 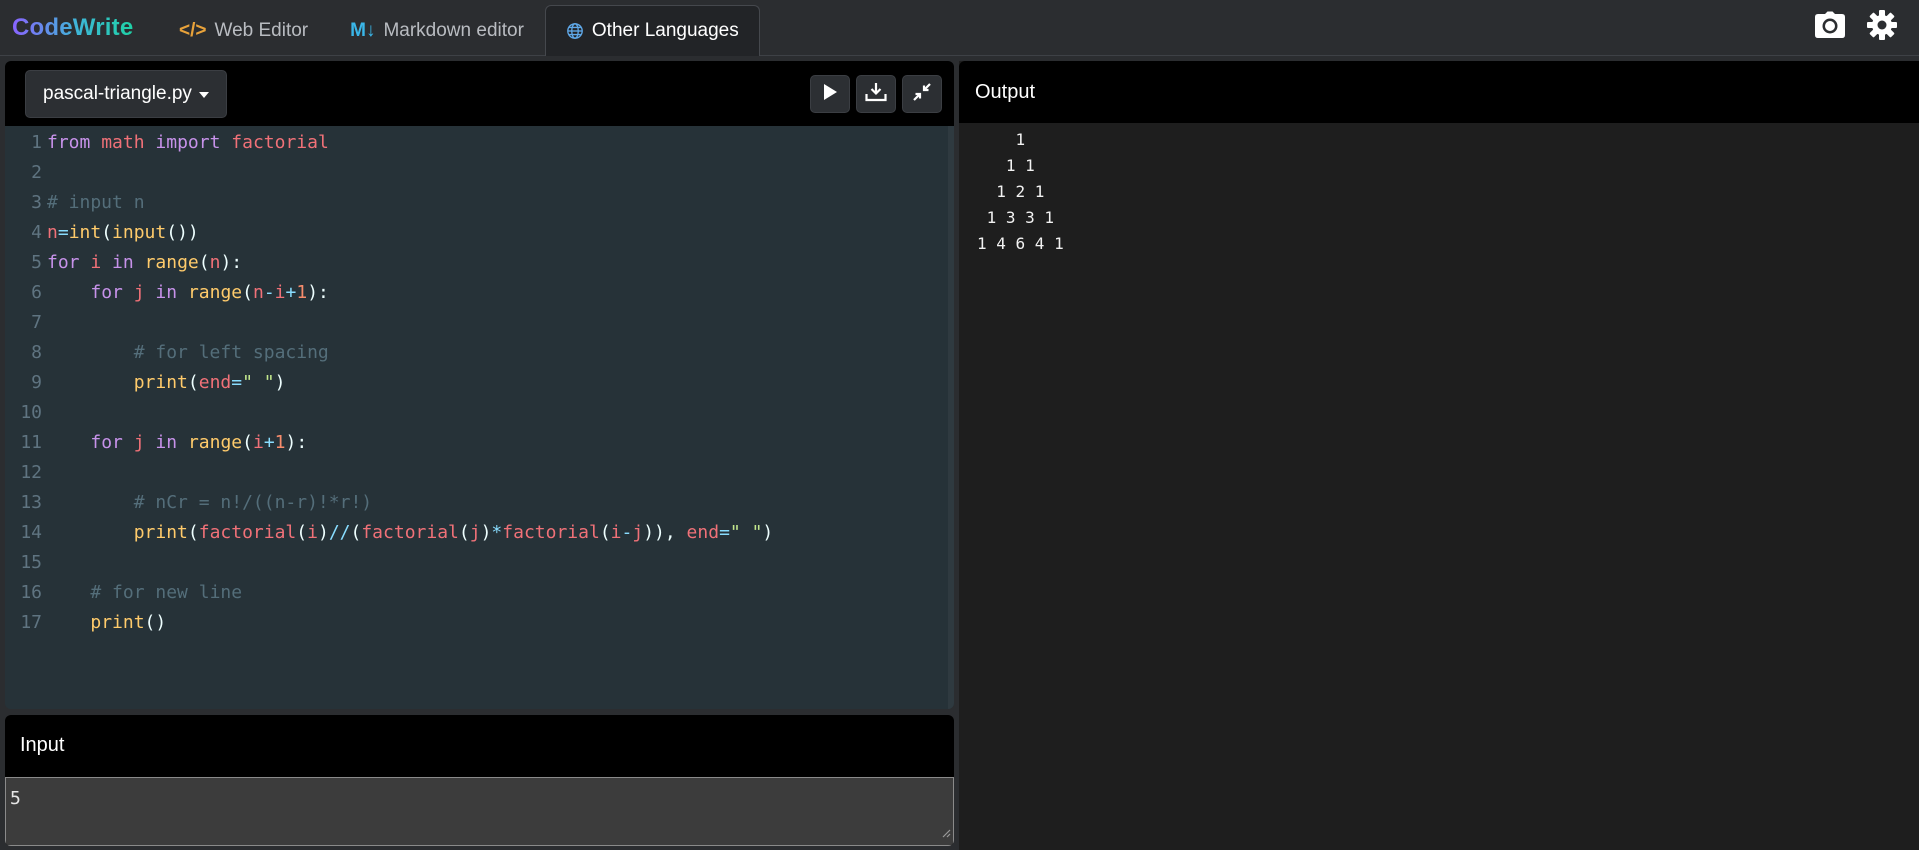 I want to click on line-number: 17, so click(x=31, y=622).